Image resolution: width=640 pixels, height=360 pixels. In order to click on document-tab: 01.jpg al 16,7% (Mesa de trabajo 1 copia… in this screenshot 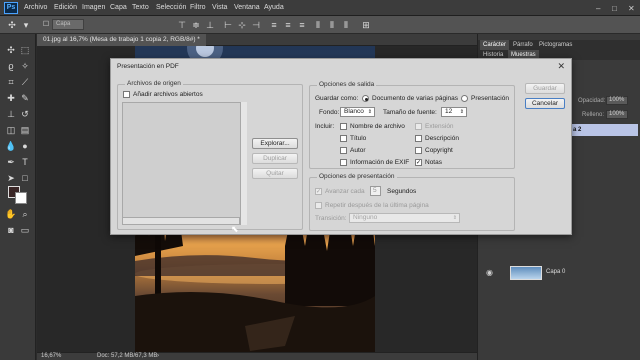, I will do `click(121, 40)`.